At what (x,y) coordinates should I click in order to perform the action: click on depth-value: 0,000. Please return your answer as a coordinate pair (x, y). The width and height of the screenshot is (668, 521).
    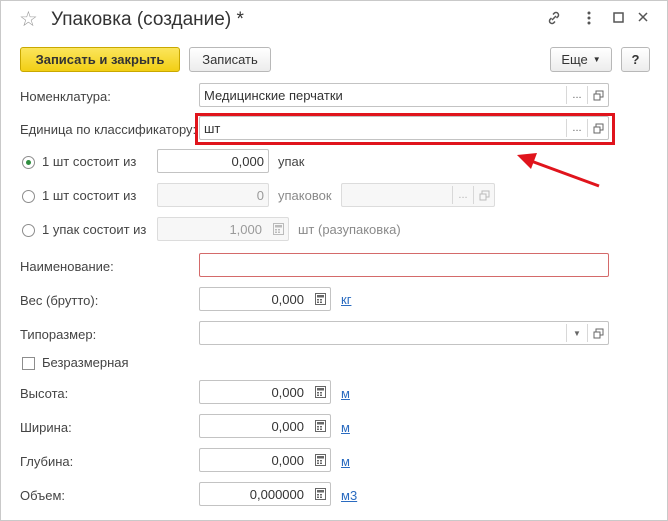
    Looking at the image, I should click on (287, 460).